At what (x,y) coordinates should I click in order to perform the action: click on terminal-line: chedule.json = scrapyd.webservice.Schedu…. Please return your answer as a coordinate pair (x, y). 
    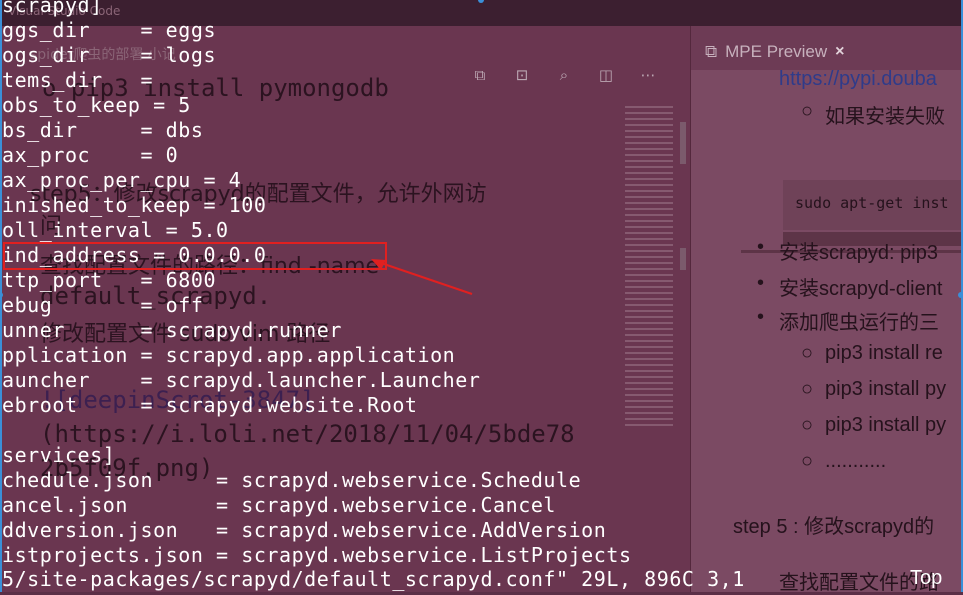
    Looking at the image, I should click on (292, 480).